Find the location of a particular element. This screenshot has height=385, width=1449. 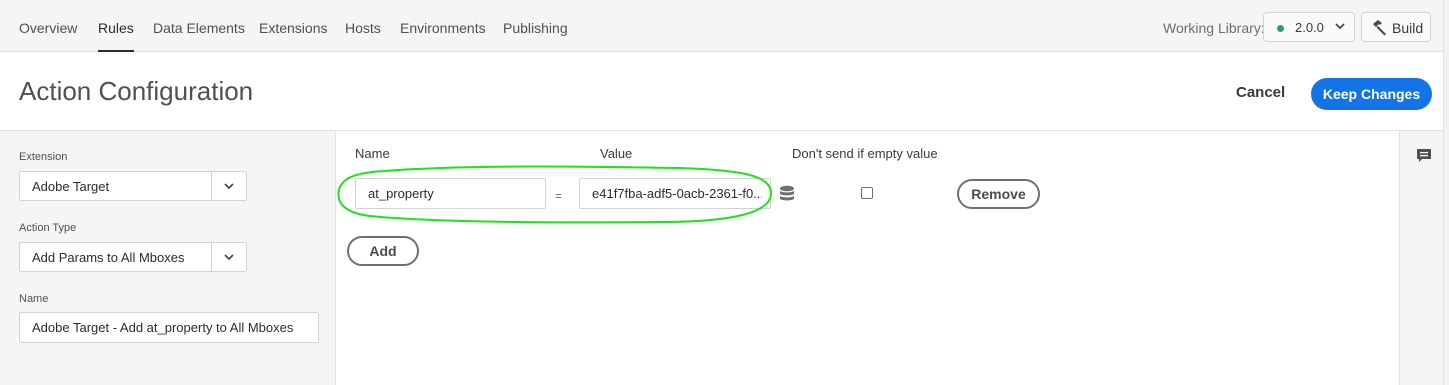

tab-overview: Overview is located at coordinates (48, 26).